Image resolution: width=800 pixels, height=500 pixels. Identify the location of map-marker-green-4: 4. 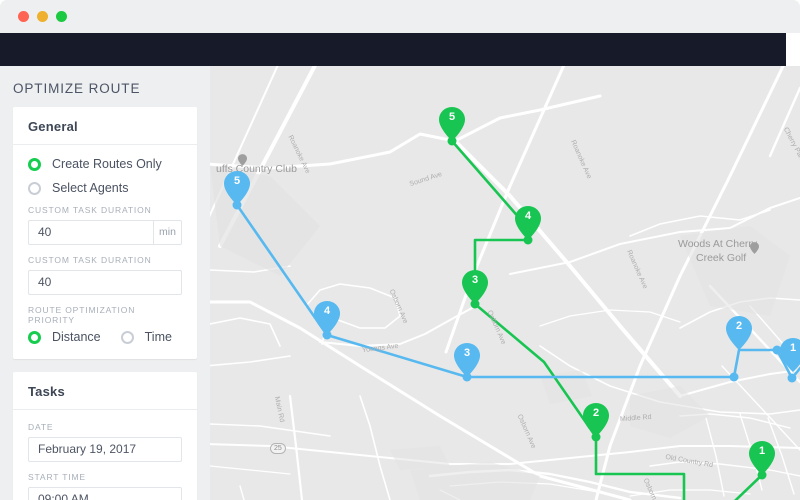
(528, 223).